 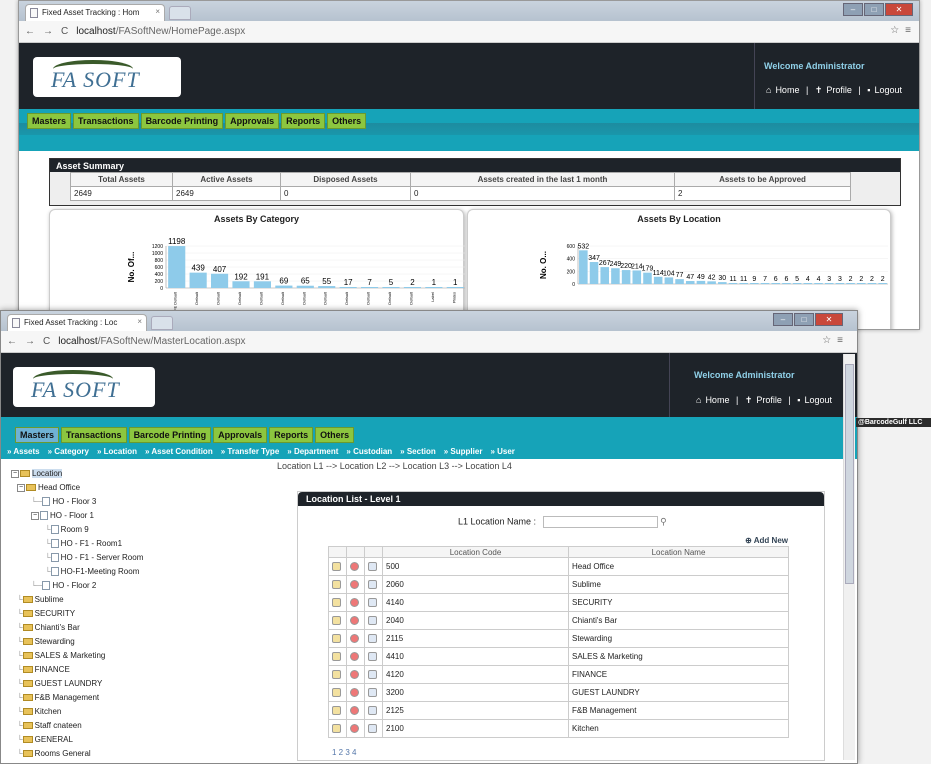 What do you see at coordinates (146, 740) in the screenshot?
I see `tree-node: └ GENERAL` at bounding box center [146, 740].